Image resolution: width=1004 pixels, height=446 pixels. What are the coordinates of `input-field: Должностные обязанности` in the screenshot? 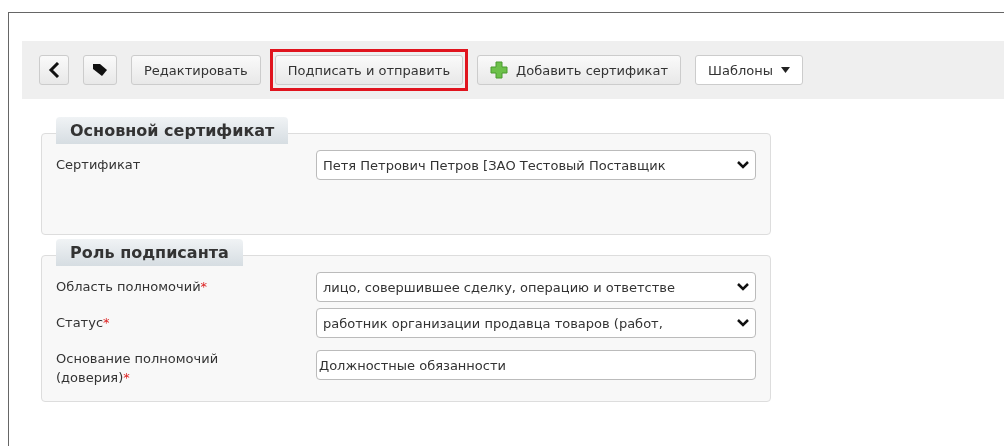 It's located at (536, 365).